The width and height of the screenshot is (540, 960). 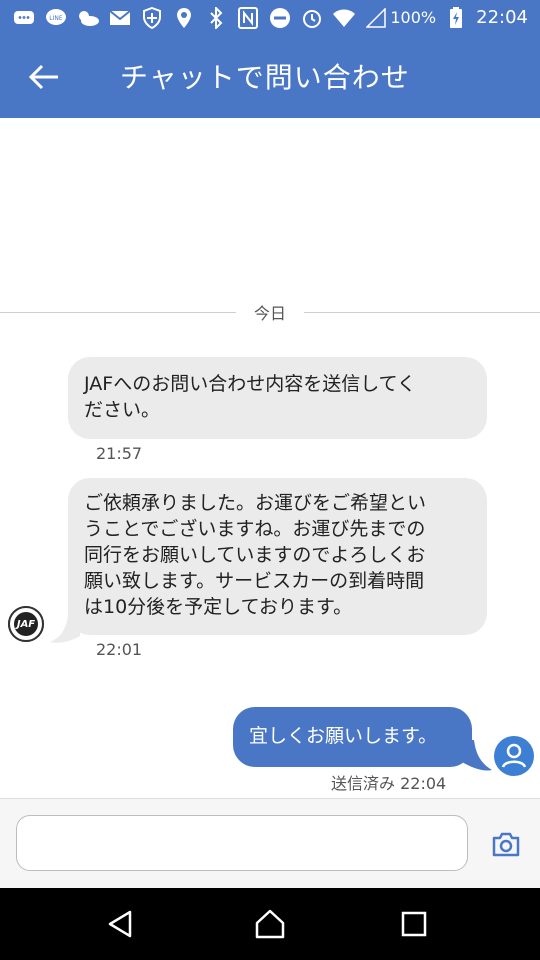 I want to click on message-line: JAFへのお問い合わせ内容を送信してく, so click(x=250, y=384).